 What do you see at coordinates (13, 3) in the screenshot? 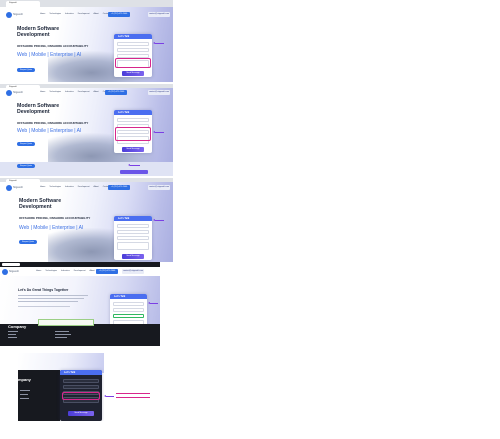
I see `browser-tab-title: Stigasoft` at bounding box center [13, 3].